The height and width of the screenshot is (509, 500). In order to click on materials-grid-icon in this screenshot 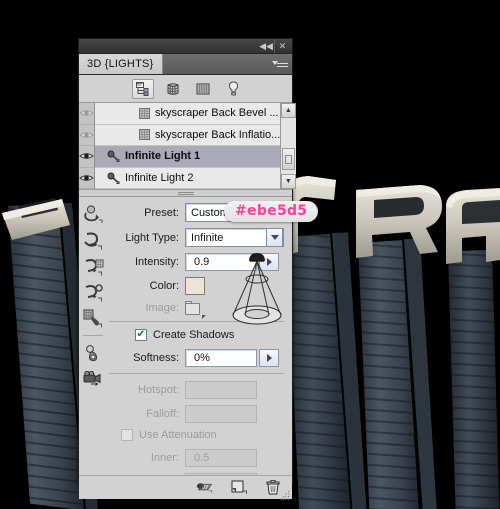, I will do `click(203, 88)`.